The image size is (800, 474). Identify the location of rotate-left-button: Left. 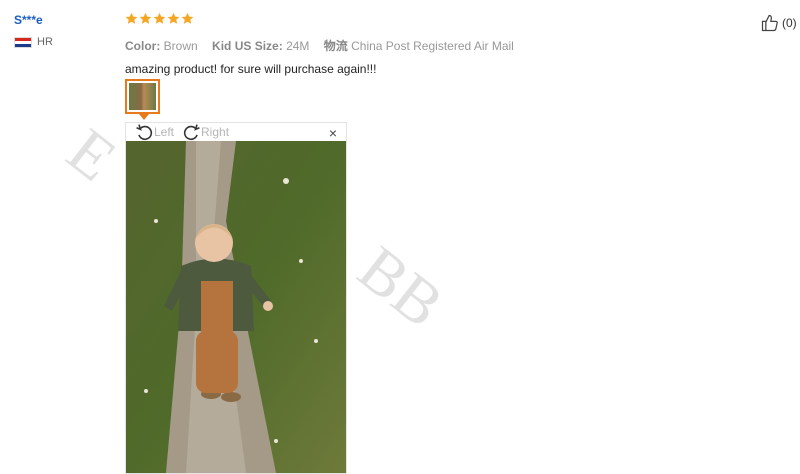
(154, 132).